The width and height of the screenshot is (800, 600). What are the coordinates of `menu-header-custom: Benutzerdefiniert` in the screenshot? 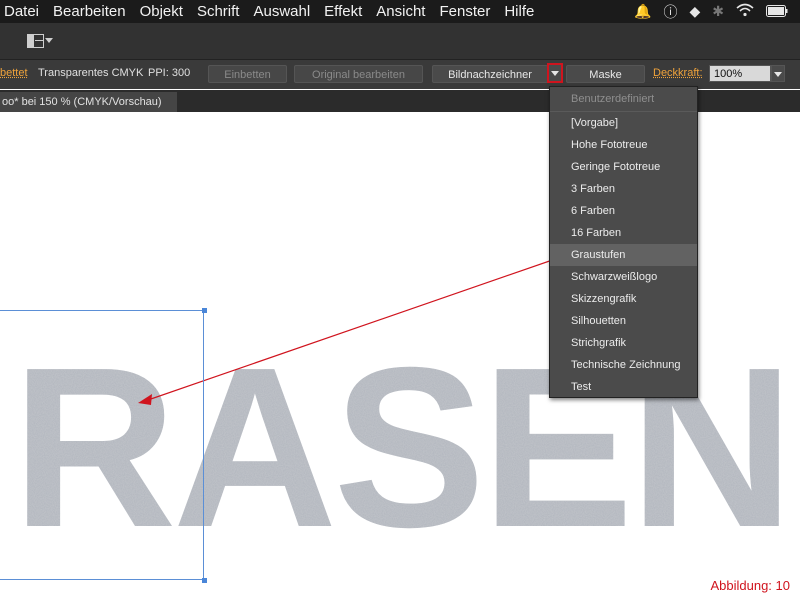 It's located at (613, 99).